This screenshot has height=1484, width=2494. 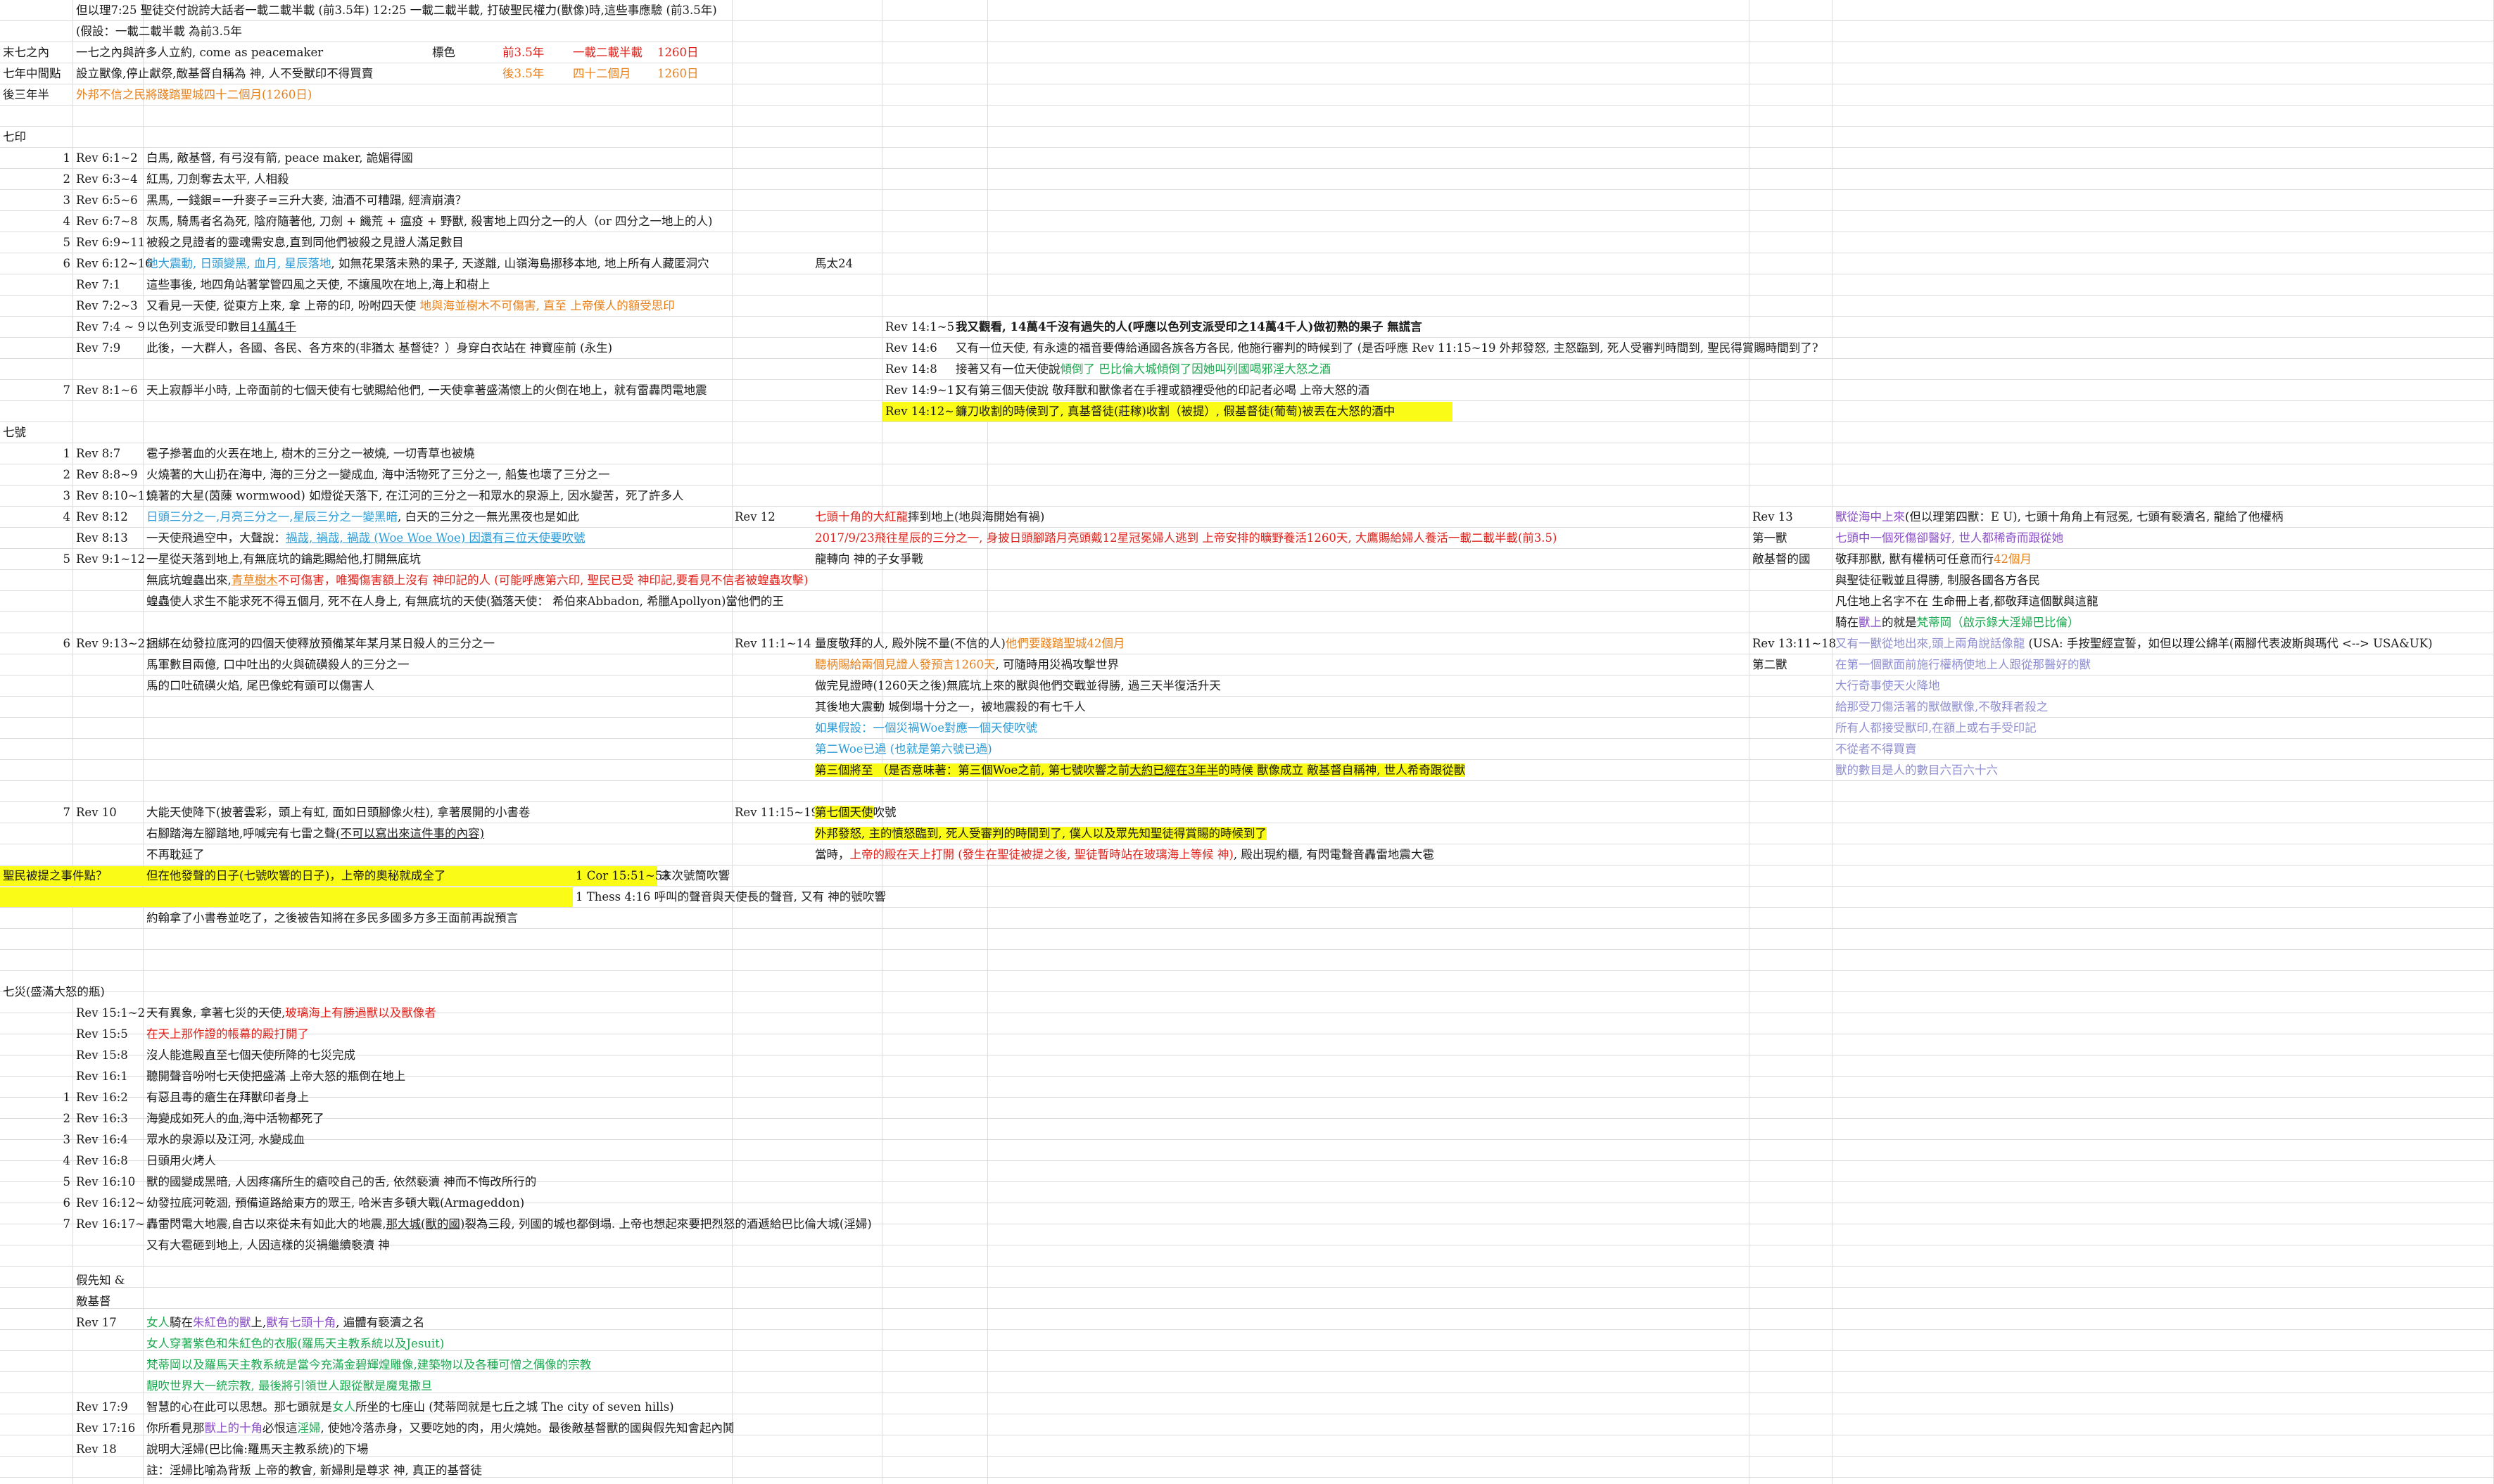 What do you see at coordinates (57, 517) in the screenshot?
I see `trumpet-number: 4` at bounding box center [57, 517].